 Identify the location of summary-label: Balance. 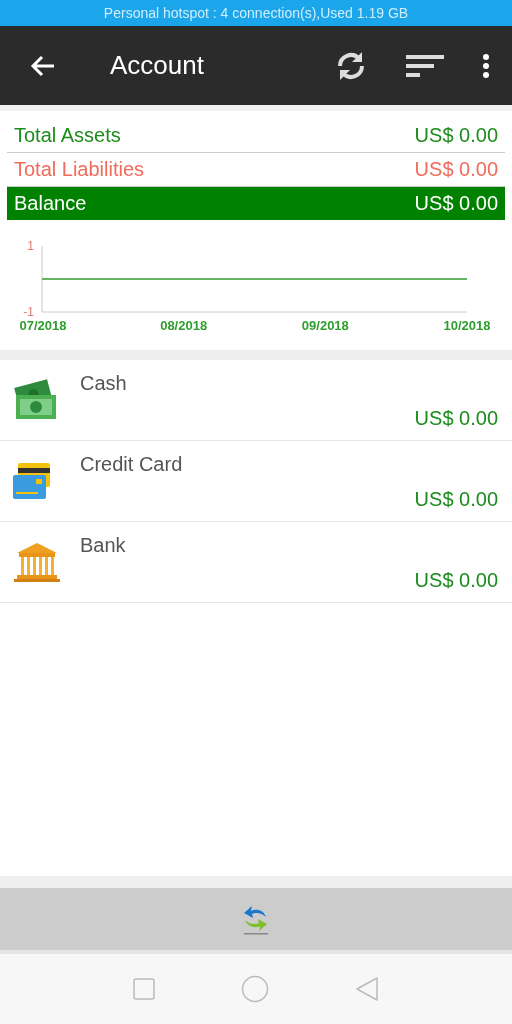
(50, 203).